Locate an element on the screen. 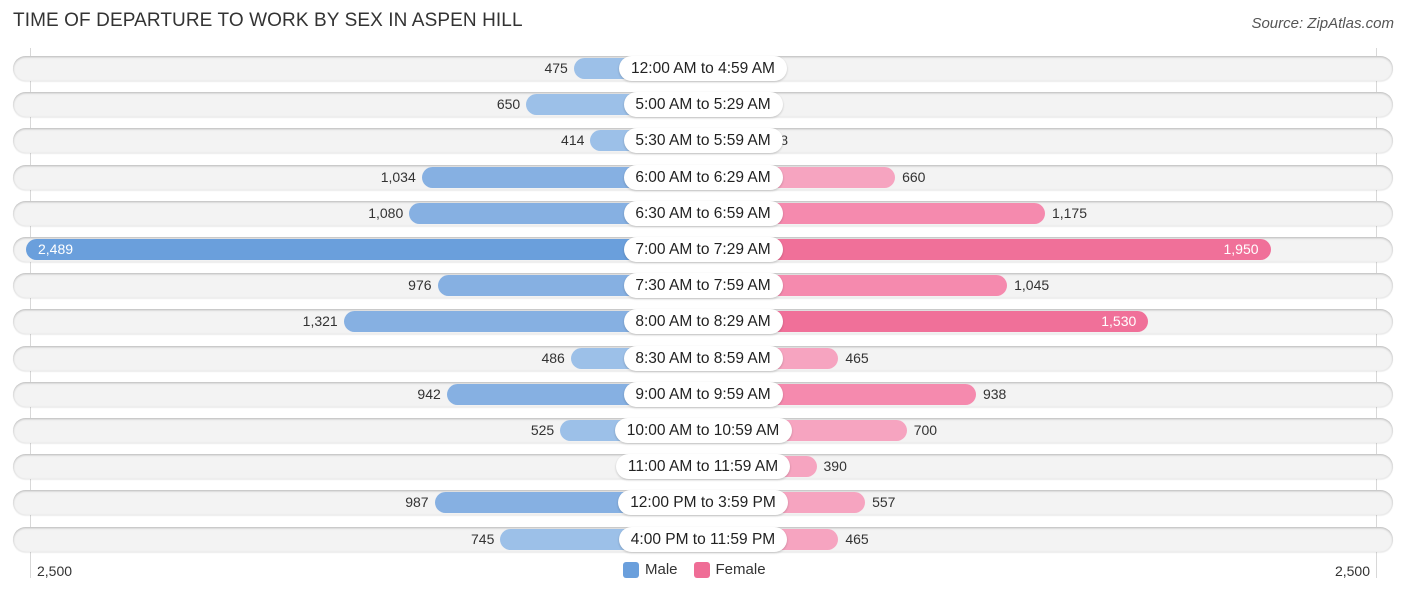 Image resolution: width=1406 pixels, height=595 pixels. axis-label-right: 2,500 is located at coordinates (1352, 571).